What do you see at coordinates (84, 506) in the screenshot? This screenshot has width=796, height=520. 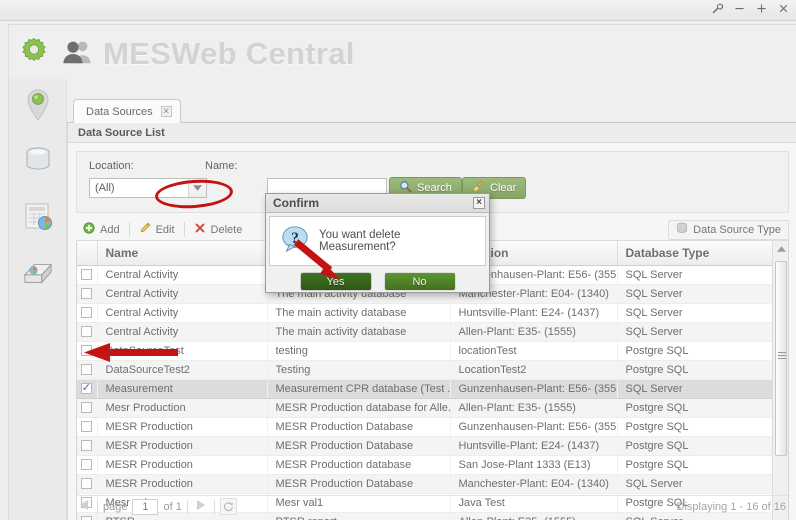 I see `prev-page-icon` at bounding box center [84, 506].